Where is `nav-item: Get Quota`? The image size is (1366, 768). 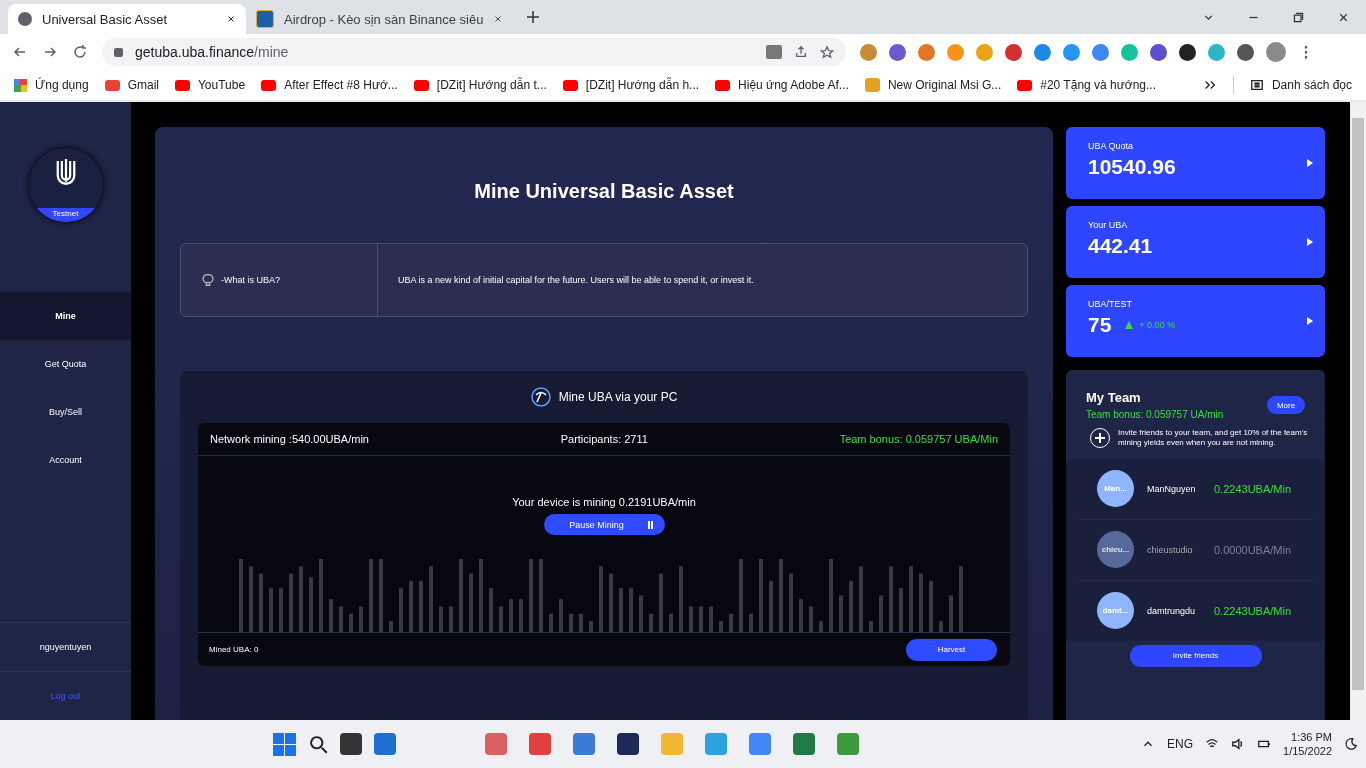
nav-item: Get Quota is located at coordinates (65, 364).